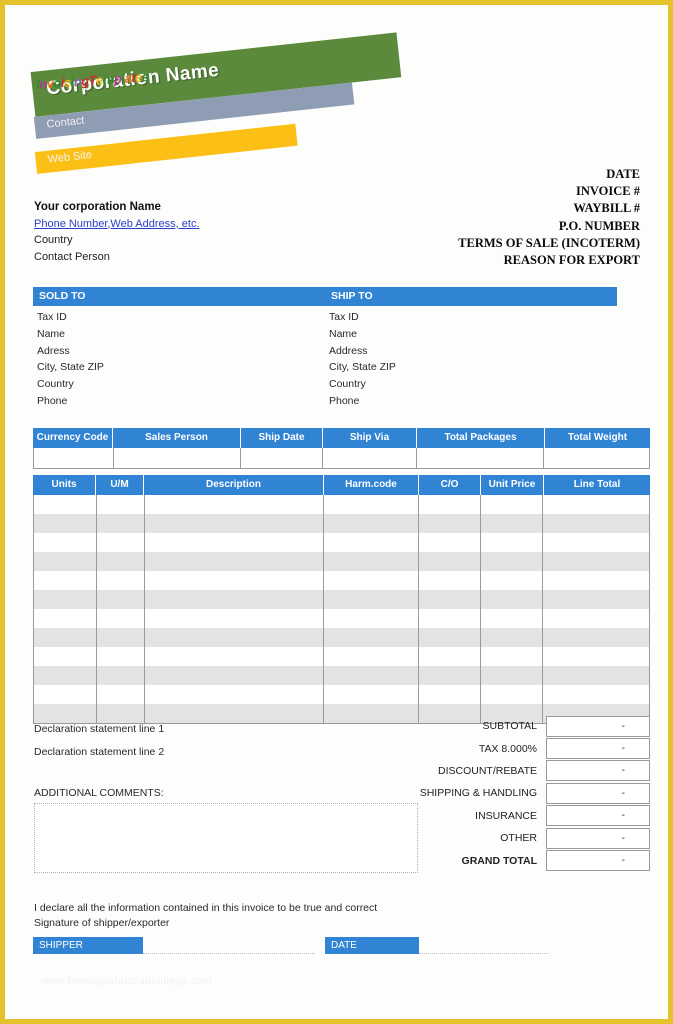 This screenshot has width=673, height=1024. Describe the element at coordinates (484, 953) in the screenshot. I see `date-signature-line` at that location.